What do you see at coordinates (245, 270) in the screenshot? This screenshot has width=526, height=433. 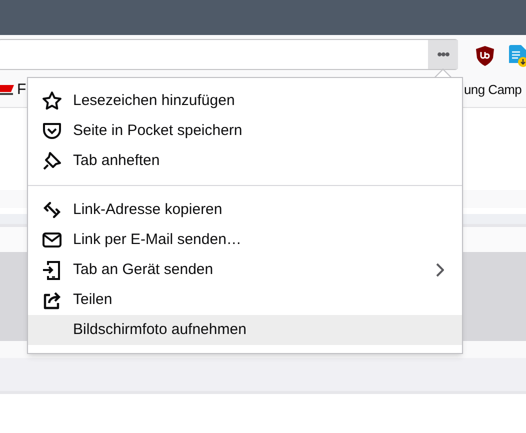 I see `menu-item: Tab an Gerät senden` at bounding box center [245, 270].